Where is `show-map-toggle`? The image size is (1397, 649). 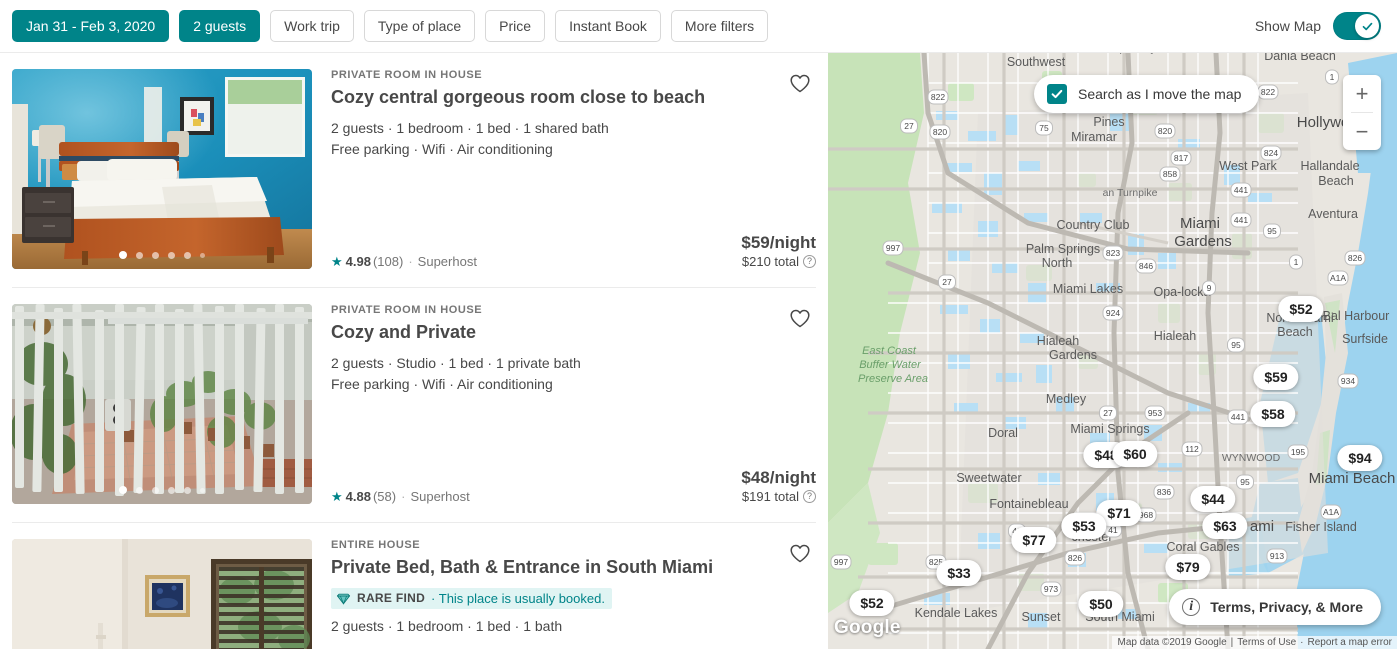
show-map-toggle is located at coordinates (1357, 26).